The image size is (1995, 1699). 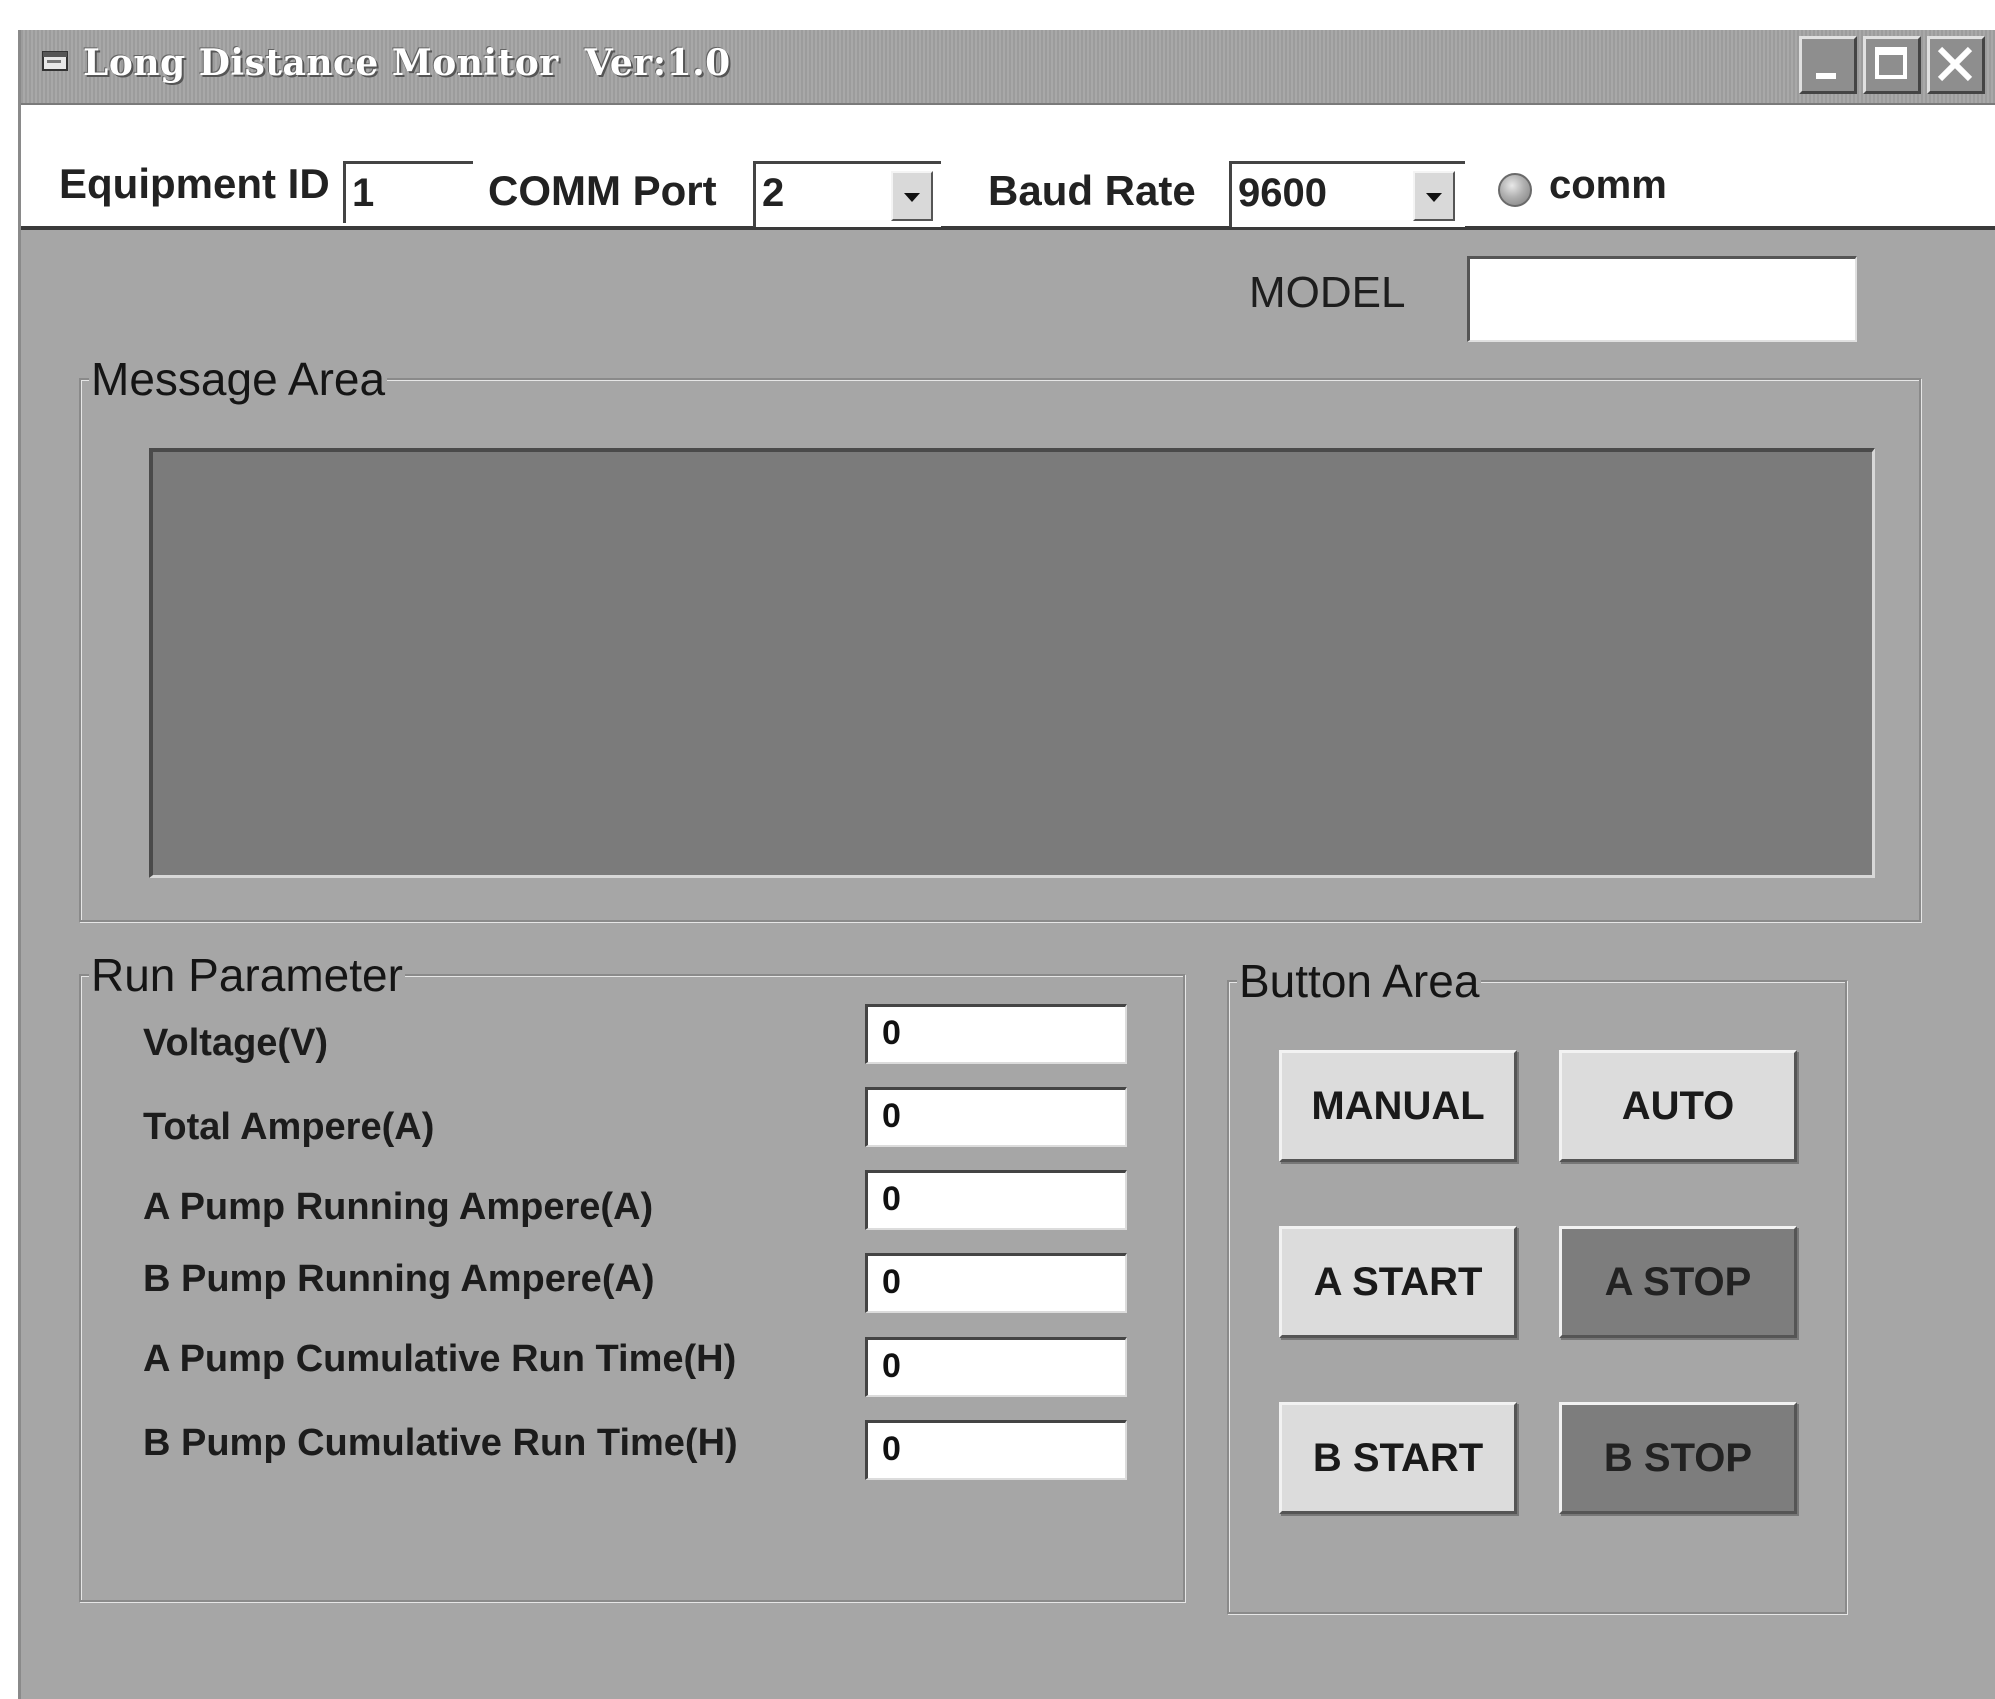 What do you see at coordinates (996, 1283) in the screenshot?
I see `b-pump-running-ampere-field: 0` at bounding box center [996, 1283].